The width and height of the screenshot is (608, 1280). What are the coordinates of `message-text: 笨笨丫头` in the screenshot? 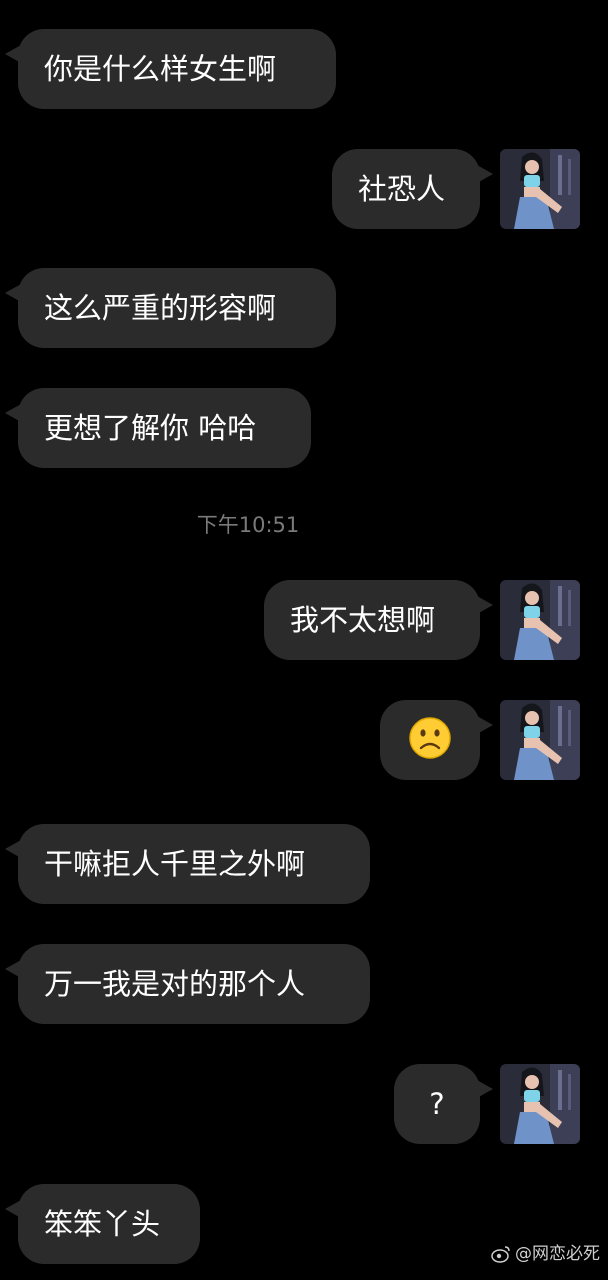 It's located at (102, 1224).